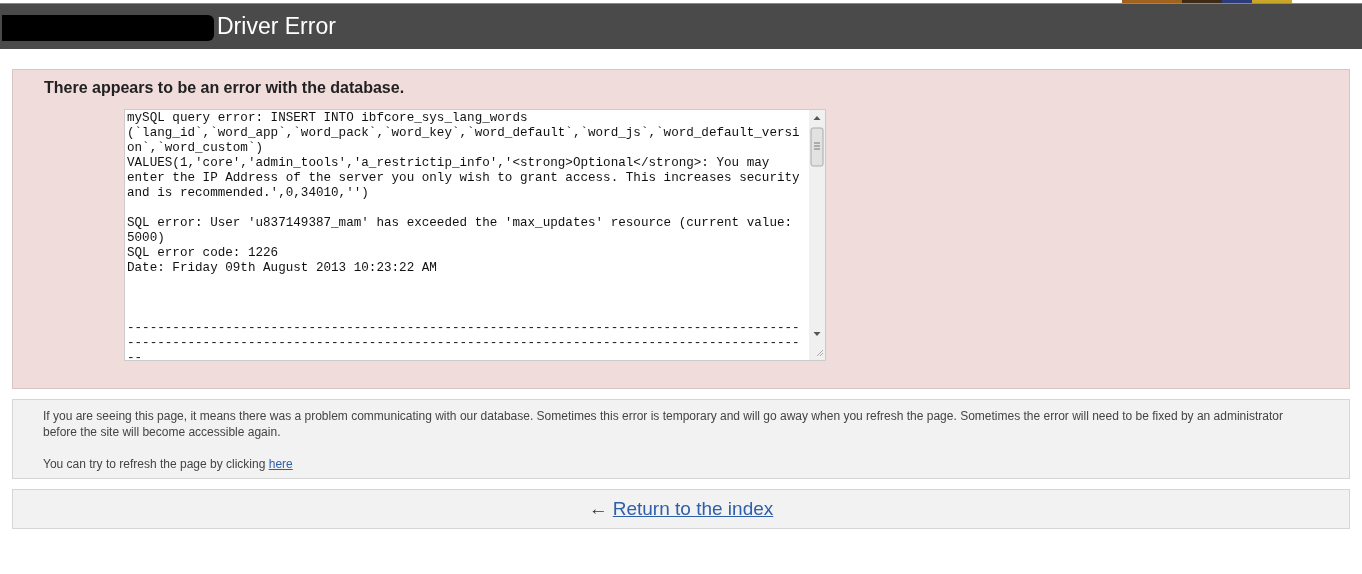 The image size is (1362, 574). I want to click on return-link: Return to the index, so click(693, 509).